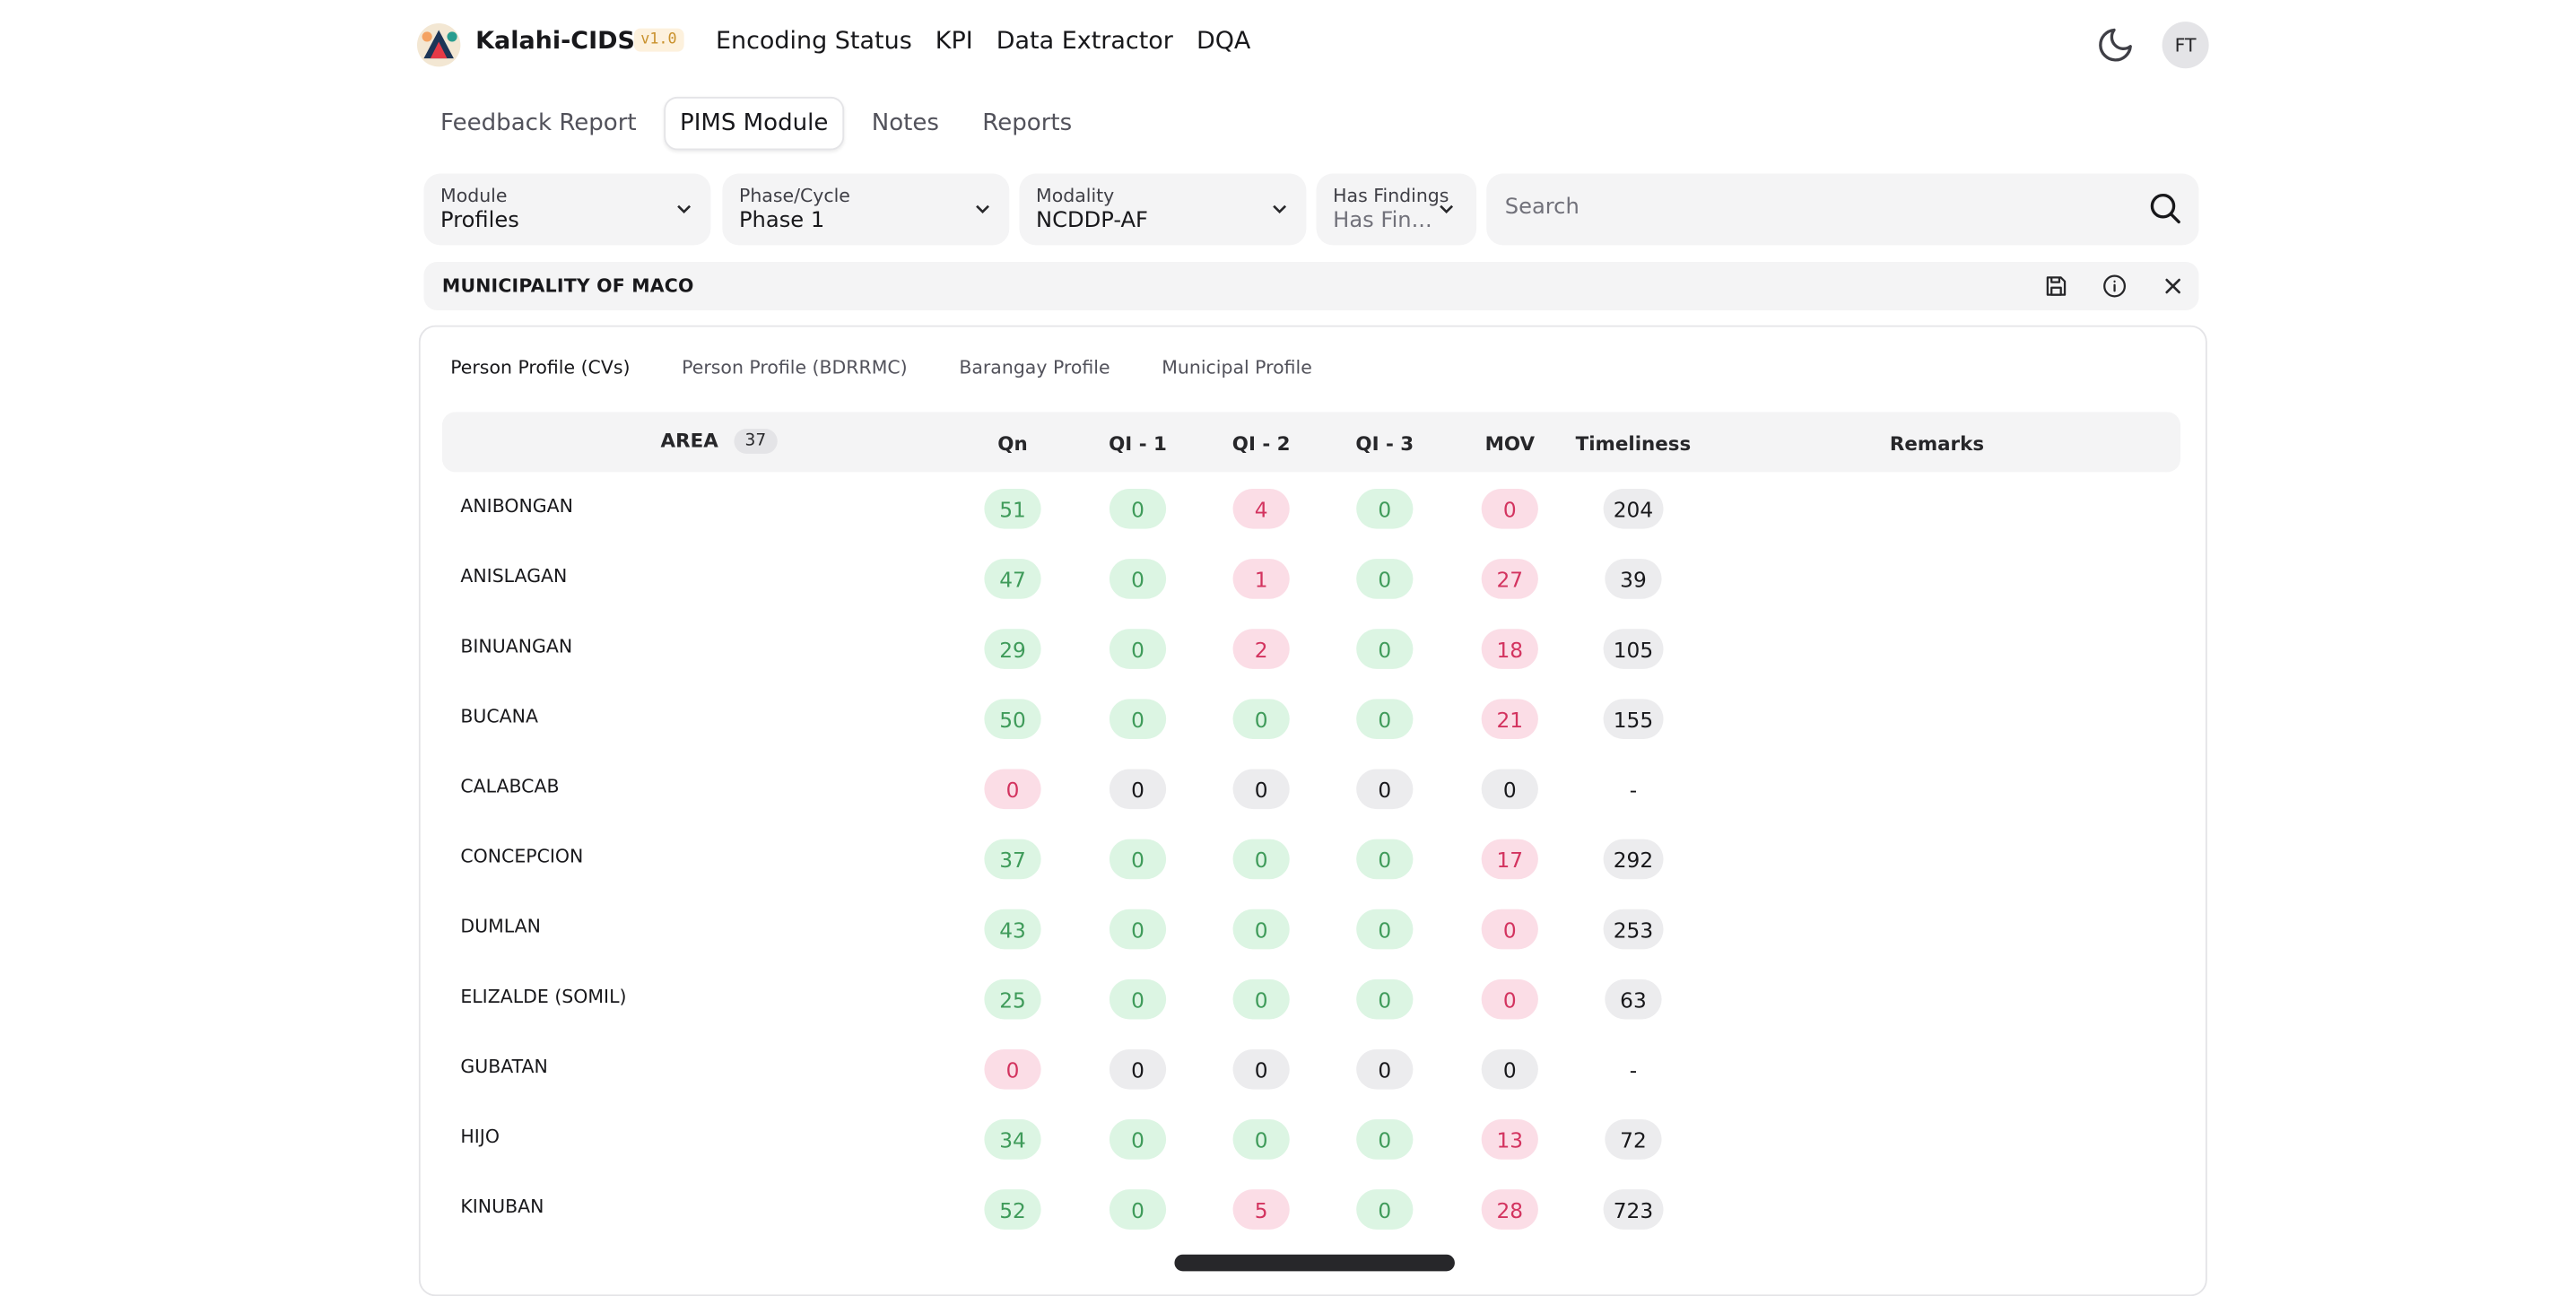 This screenshot has width=2576, height=1296. I want to click on chevron-down-icon, so click(684, 209).